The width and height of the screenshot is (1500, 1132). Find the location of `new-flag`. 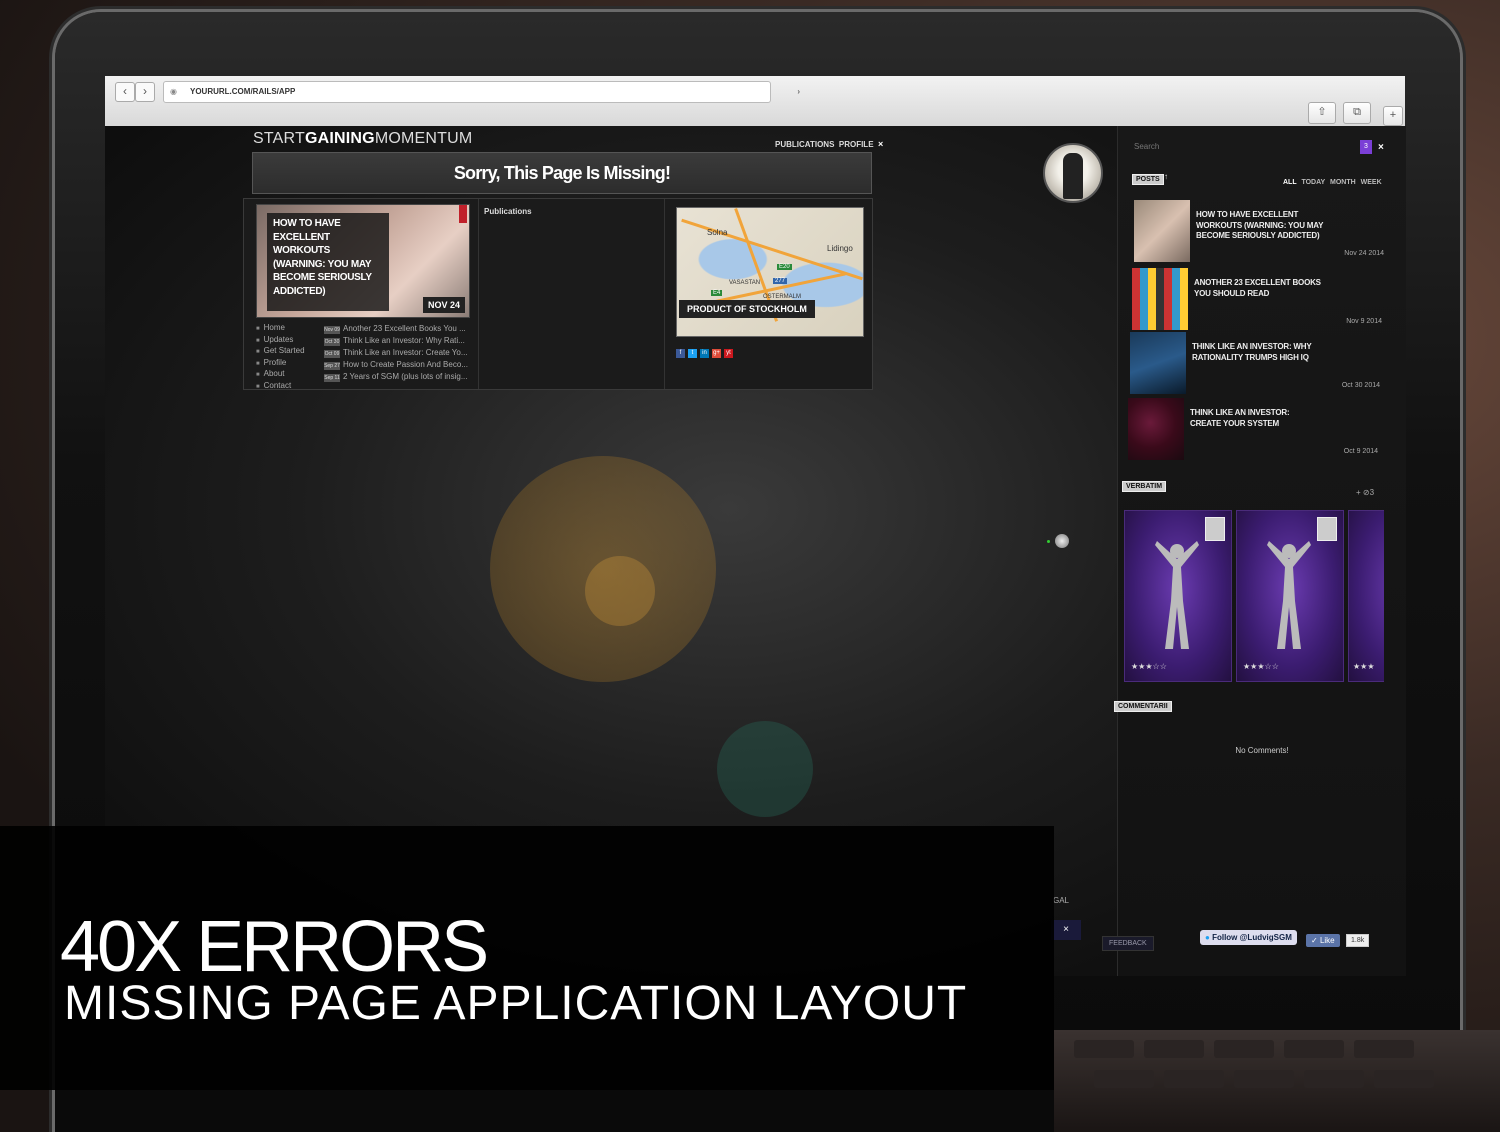

new-flag is located at coordinates (463, 214).